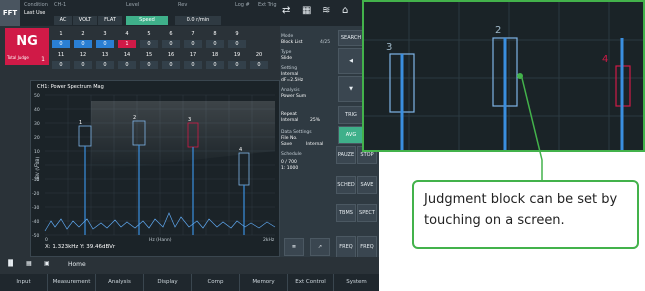  Describe the element at coordinates (10, 13) in the screenshot. I see `fft-mode-button: FFT` at that location.